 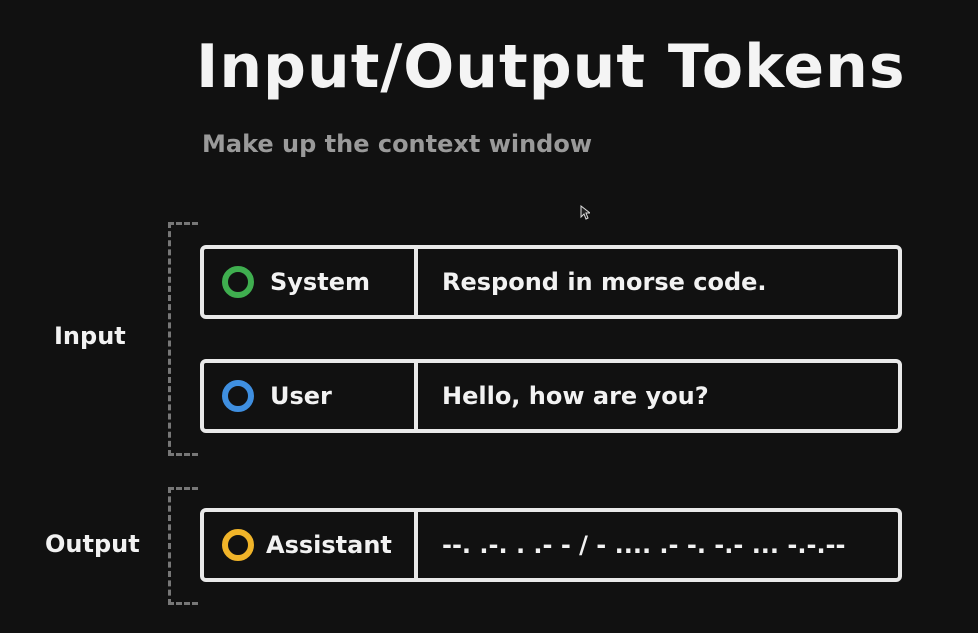 I want to click on output-bracket, so click(x=183, y=546).